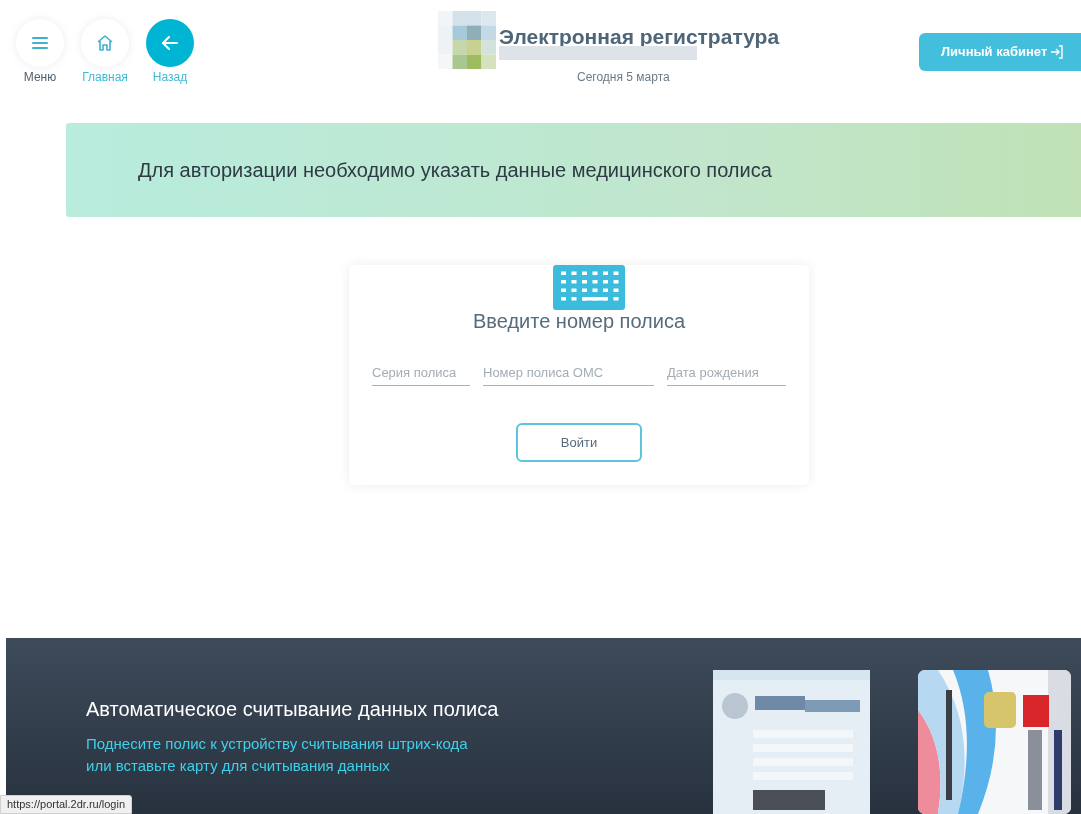 The width and height of the screenshot is (1081, 814). I want to click on logo-icon, so click(467, 40).